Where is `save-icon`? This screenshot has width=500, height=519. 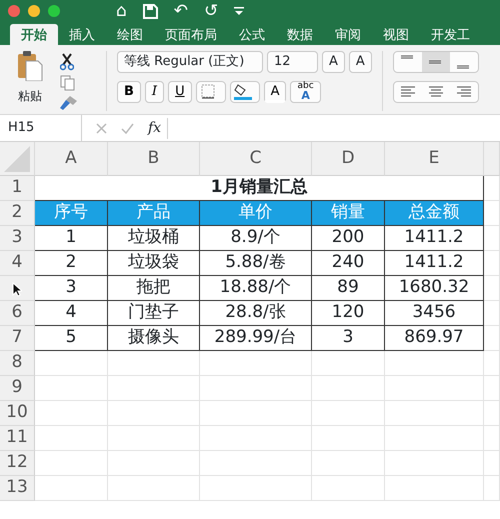
save-icon is located at coordinates (150, 11).